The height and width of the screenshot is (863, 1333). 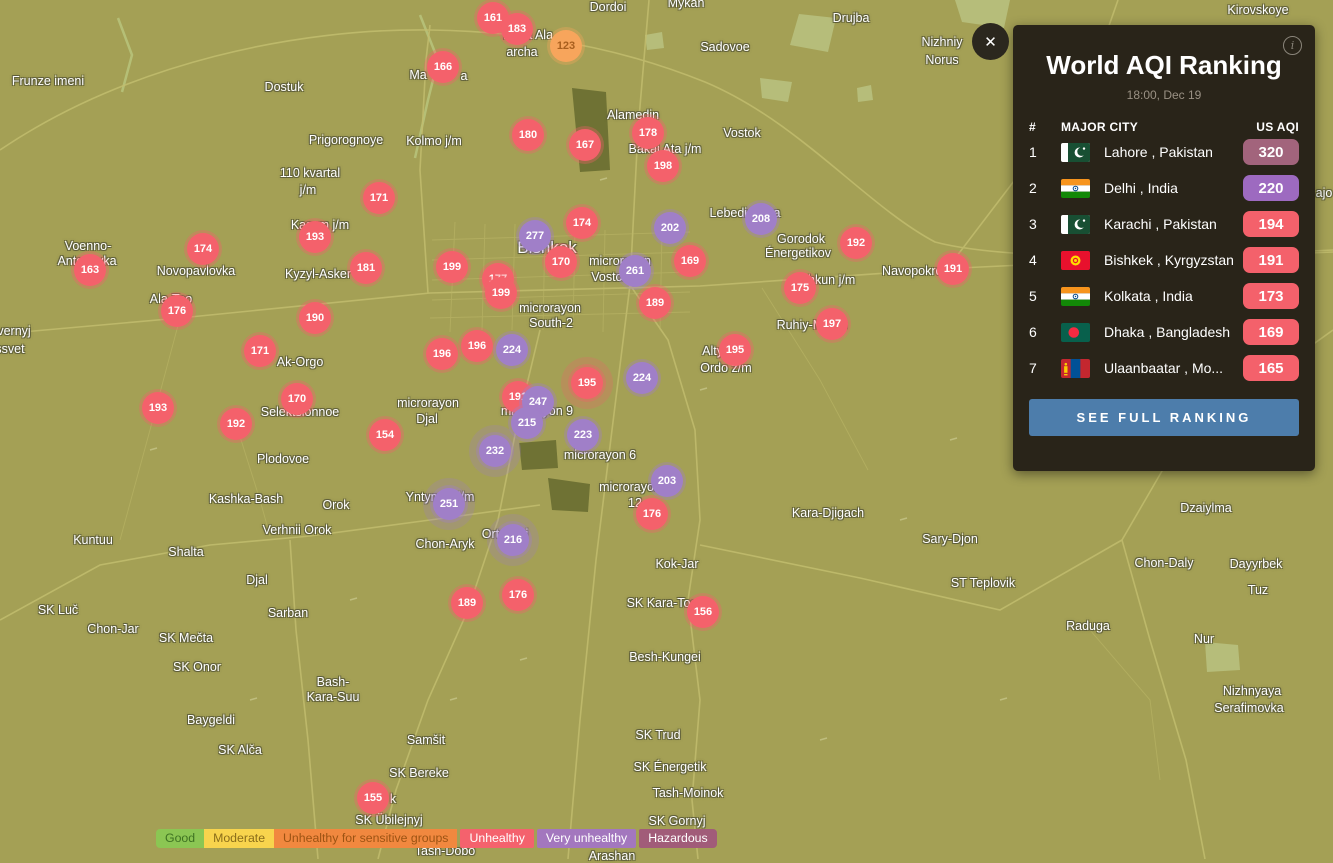 What do you see at coordinates (366, 838) in the screenshot?
I see `legend-chip: Unhealthy for sensitive groups` at bounding box center [366, 838].